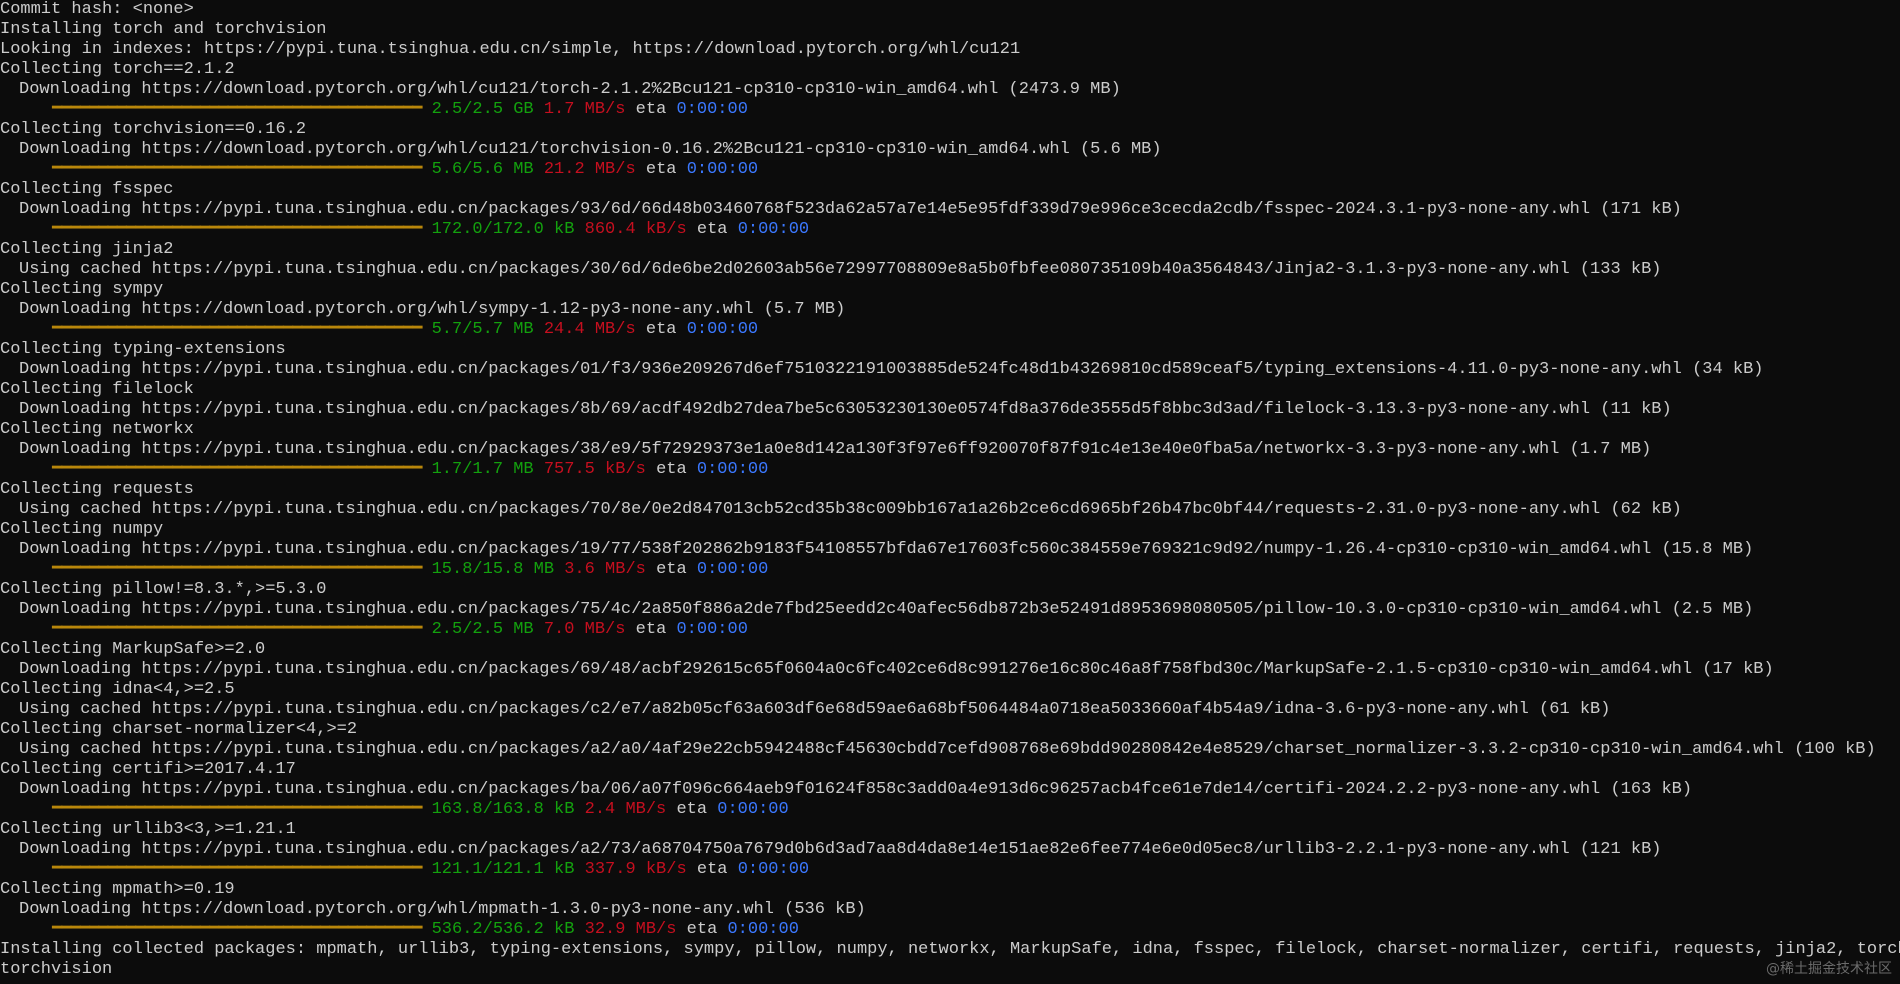  I want to click on progress-speed: 24.4 MB/s, so click(589, 329).